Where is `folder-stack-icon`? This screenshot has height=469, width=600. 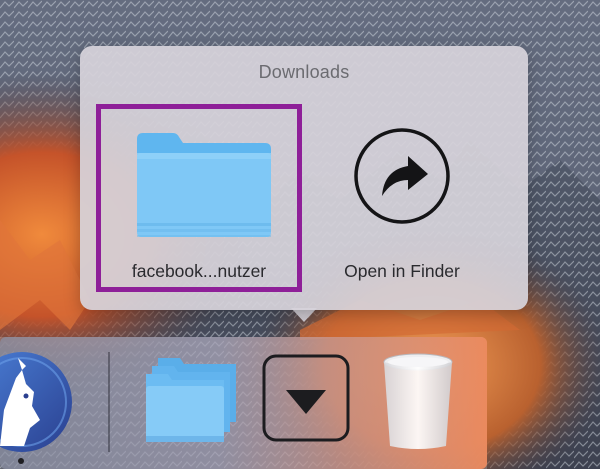 folder-stack-icon is located at coordinates (191, 400).